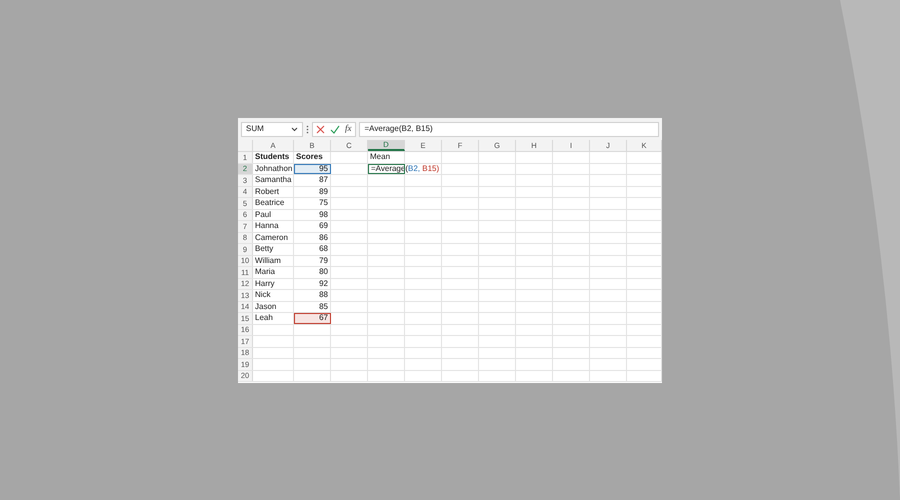 The width and height of the screenshot is (900, 500). I want to click on cell-text: 69, so click(312, 226).